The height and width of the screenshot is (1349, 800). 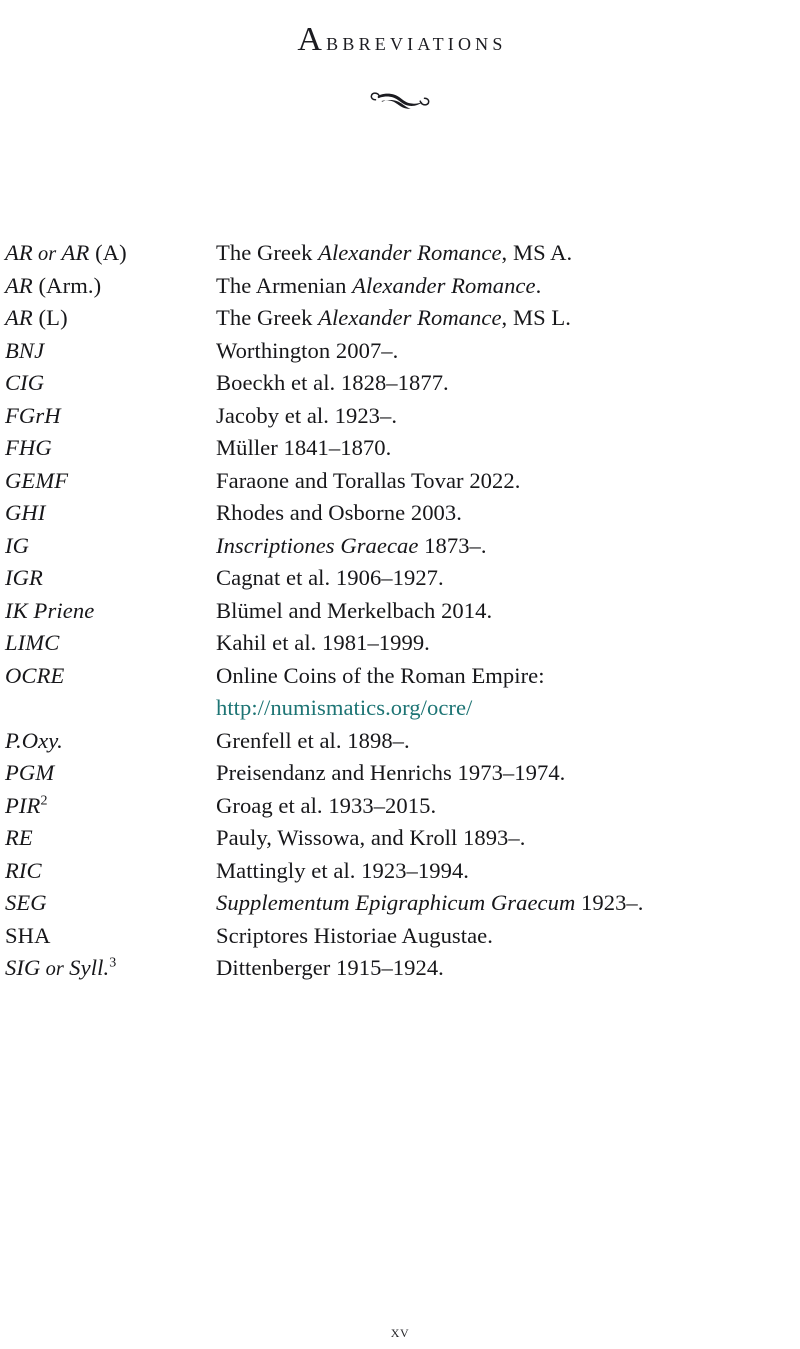 I want to click on def-run-roman: Groag et al. 1933–2015., so click(x=326, y=805).